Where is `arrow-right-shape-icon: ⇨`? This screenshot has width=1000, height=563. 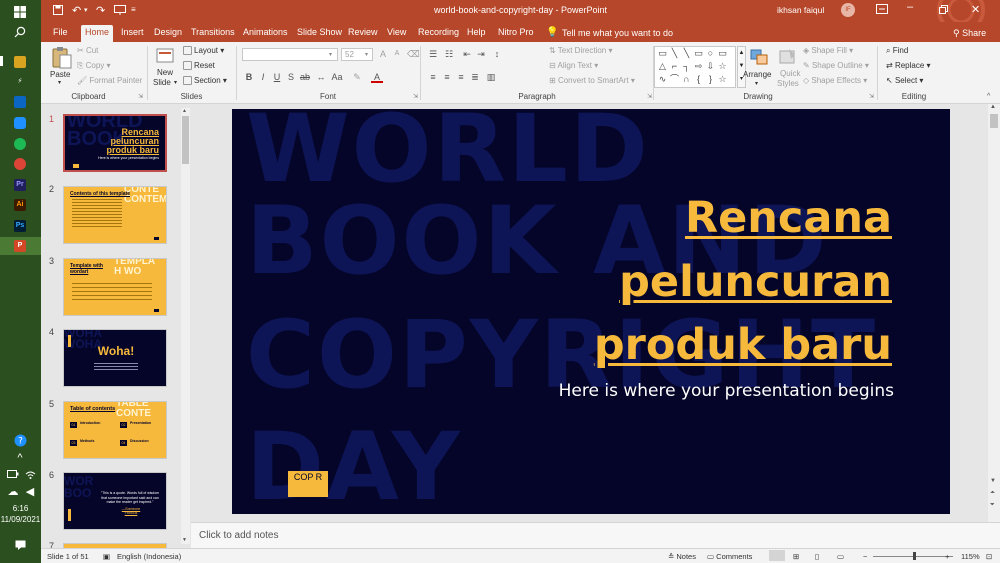
arrow-right-shape-icon: ⇨ is located at coordinates (698, 66).